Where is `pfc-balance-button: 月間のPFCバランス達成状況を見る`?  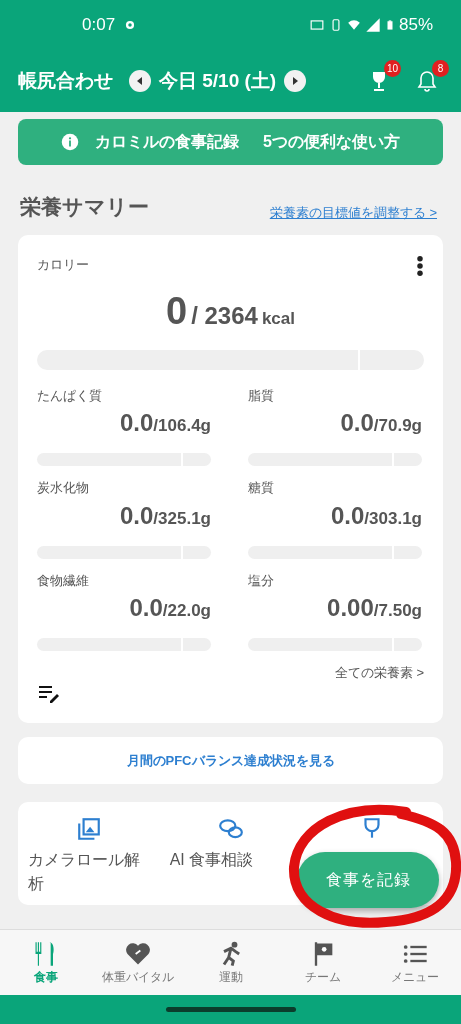
pfc-balance-button: 月間のPFCバランス達成状況を見る is located at coordinates (230, 760).